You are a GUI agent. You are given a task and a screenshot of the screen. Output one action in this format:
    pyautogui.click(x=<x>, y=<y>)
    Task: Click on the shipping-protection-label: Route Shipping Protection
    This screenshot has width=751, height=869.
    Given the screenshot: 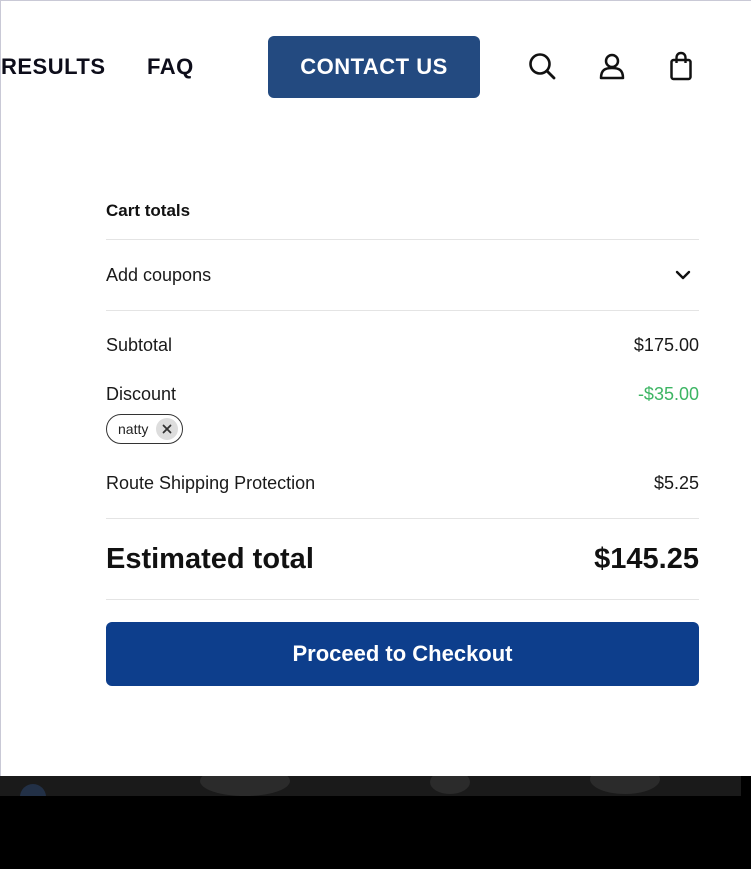 What is the action you would take?
    pyautogui.click(x=211, y=483)
    